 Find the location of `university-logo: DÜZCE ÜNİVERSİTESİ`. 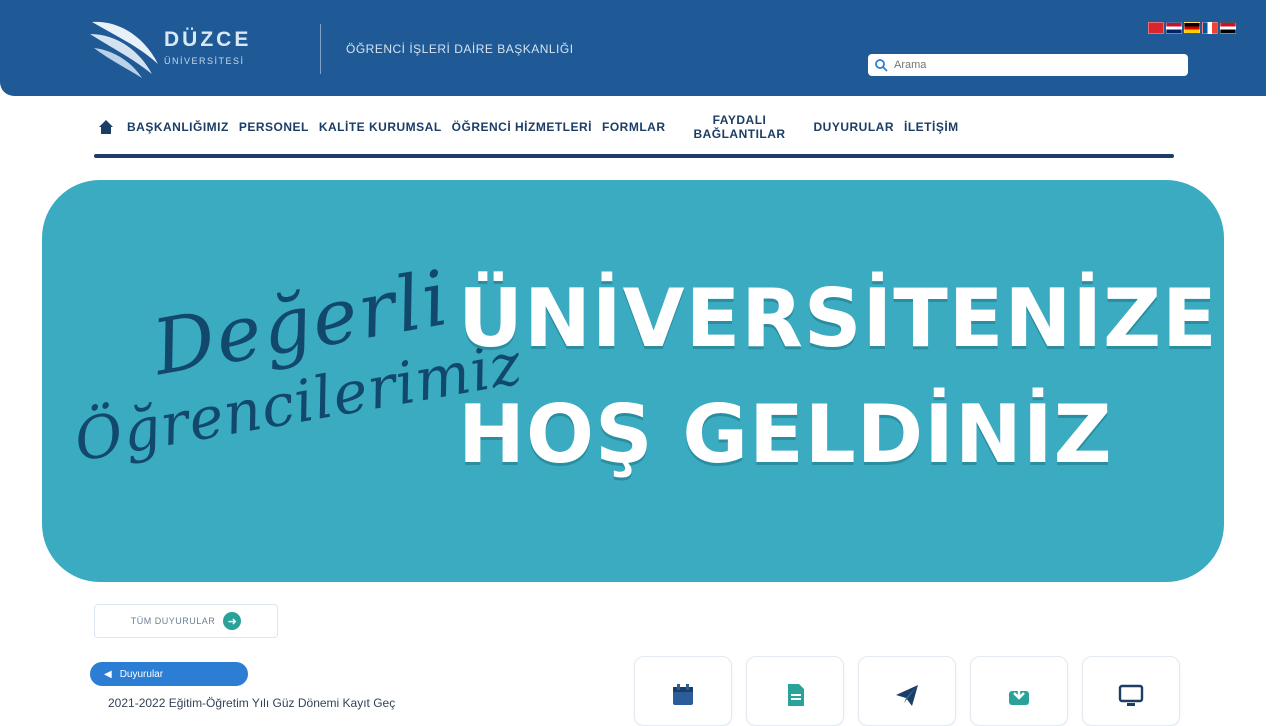

university-logo: DÜZCE ÜNİVERSİTESİ is located at coordinates (195, 48).